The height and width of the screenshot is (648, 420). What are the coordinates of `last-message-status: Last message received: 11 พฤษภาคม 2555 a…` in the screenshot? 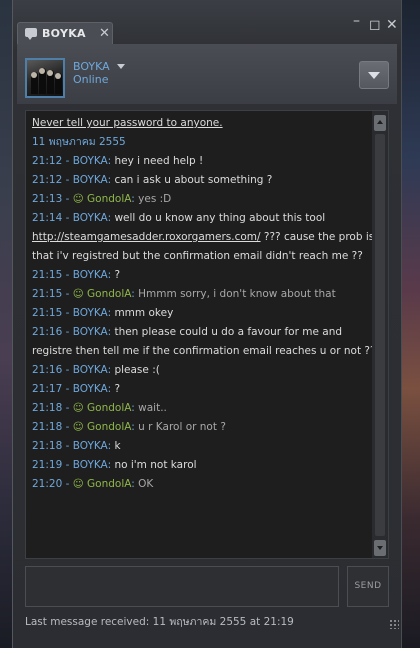 It's located at (159, 622).